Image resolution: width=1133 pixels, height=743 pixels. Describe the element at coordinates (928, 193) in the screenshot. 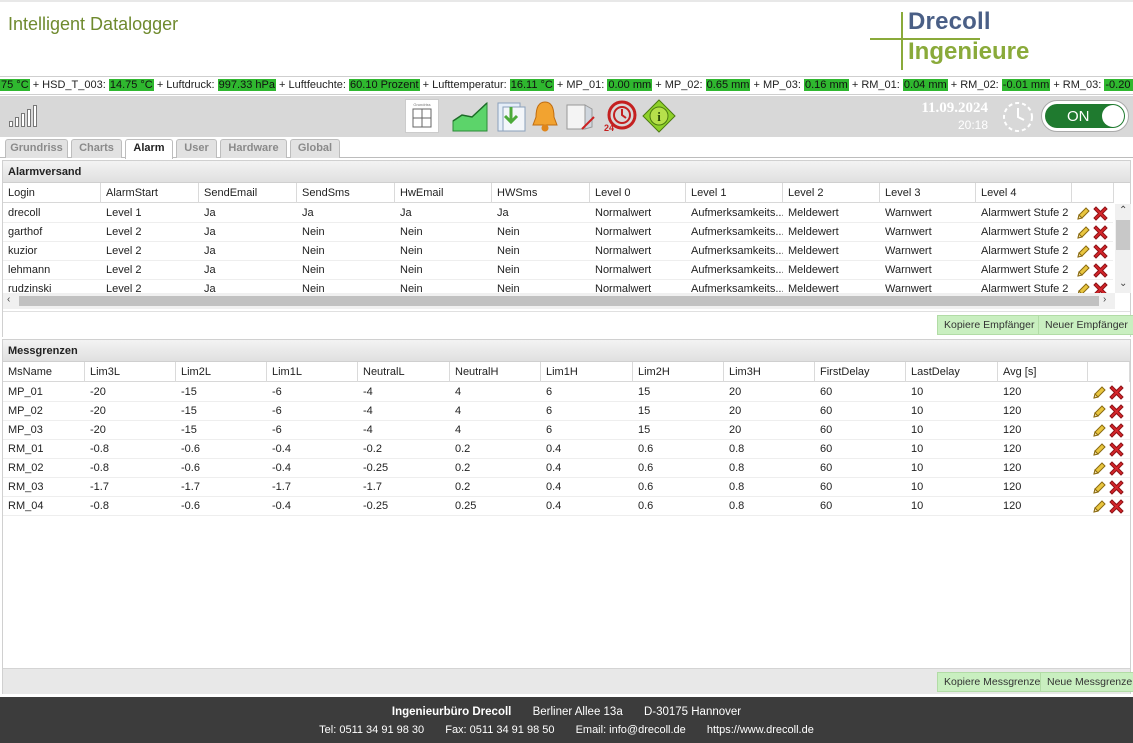

I see `alarm-column-header: Level 3` at that location.